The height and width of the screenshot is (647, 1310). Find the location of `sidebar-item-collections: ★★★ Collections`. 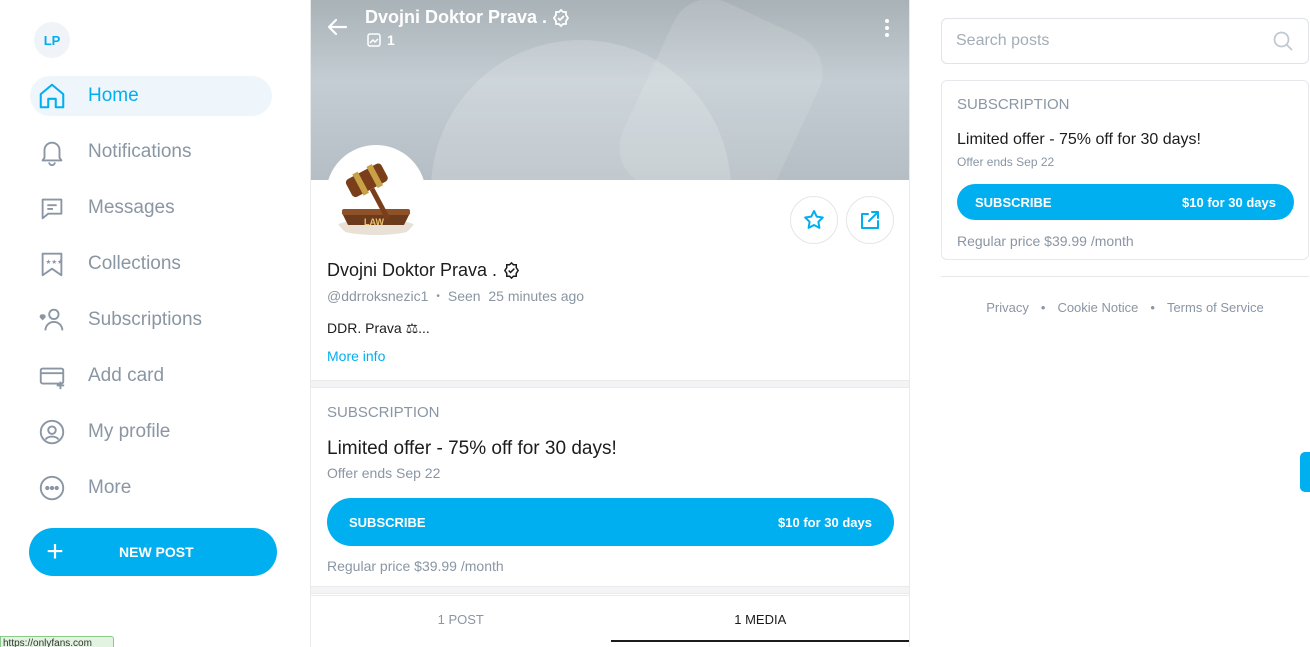

sidebar-item-collections: ★★★ Collections is located at coordinates (151, 264).